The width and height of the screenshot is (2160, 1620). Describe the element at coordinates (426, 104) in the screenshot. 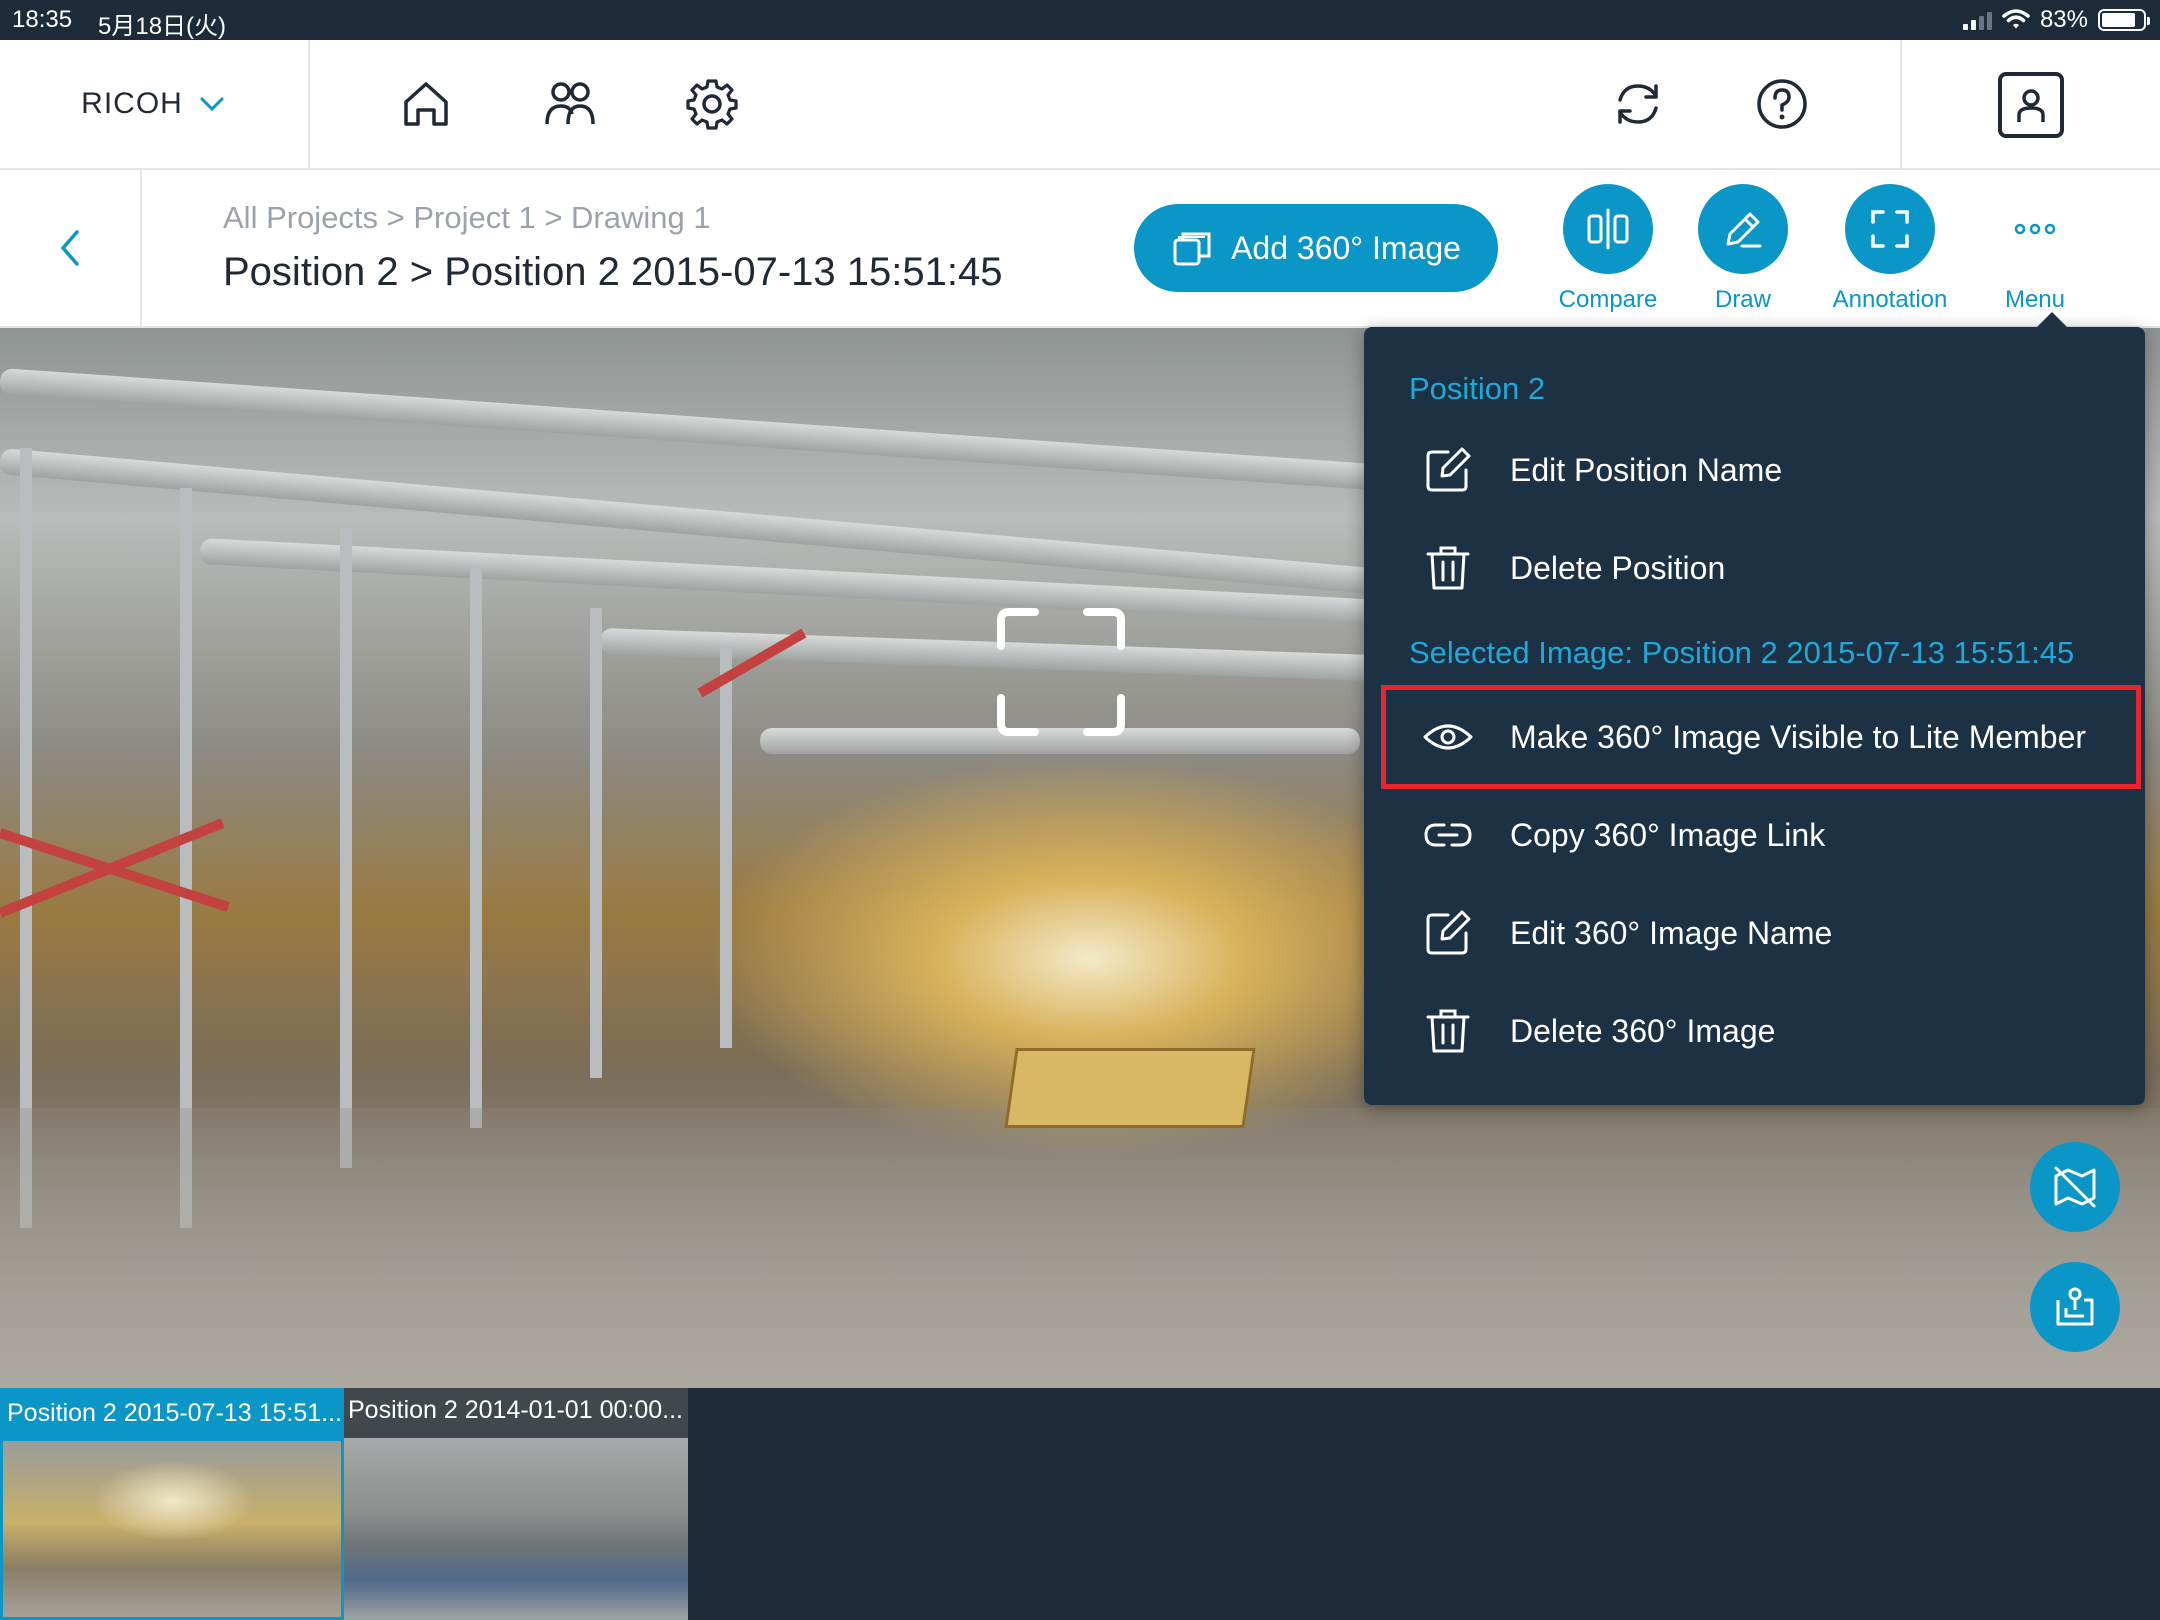

I see `home-icon` at that location.